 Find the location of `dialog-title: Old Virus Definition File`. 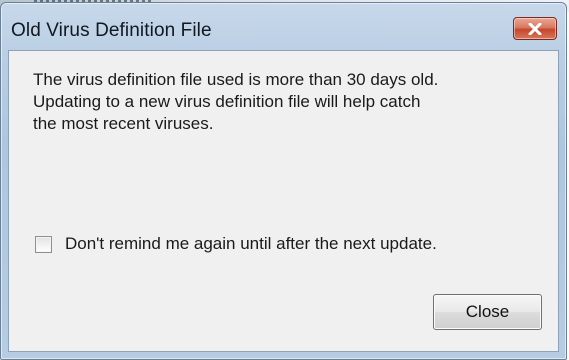

dialog-title: Old Virus Definition File is located at coordinates (111, 30).